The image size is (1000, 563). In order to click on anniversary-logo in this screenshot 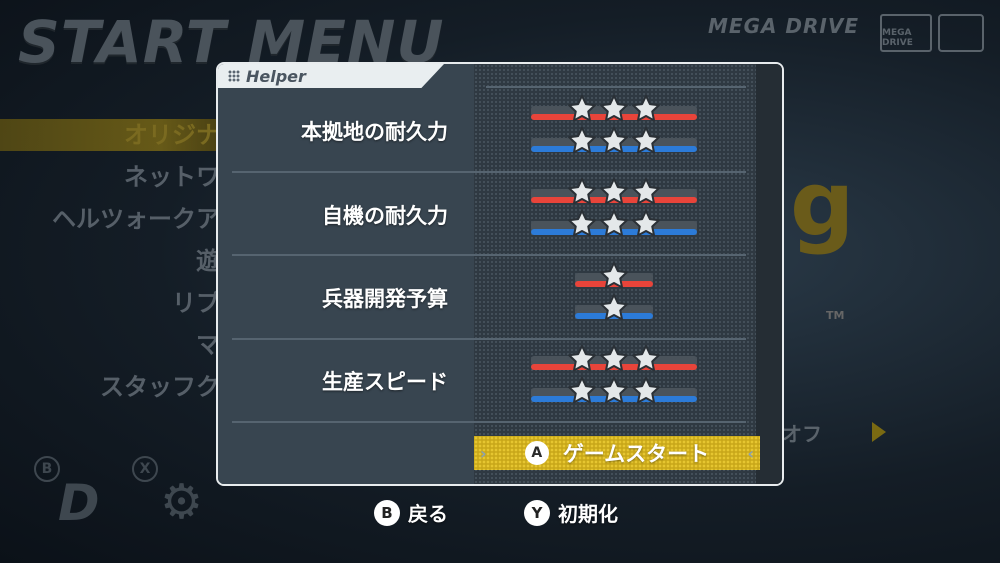, I will do `click(961, 33)`.